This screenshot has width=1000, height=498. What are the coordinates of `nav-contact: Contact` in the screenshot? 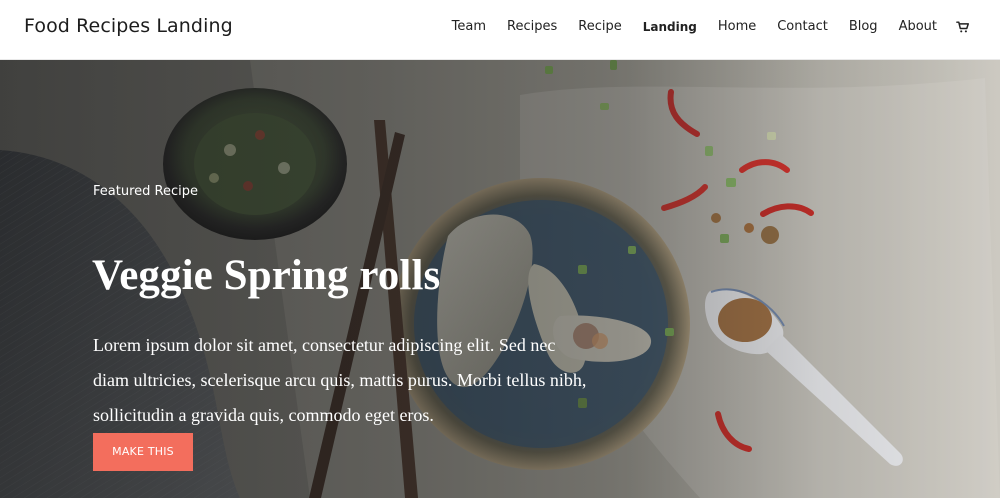 It's located at (802, 27).